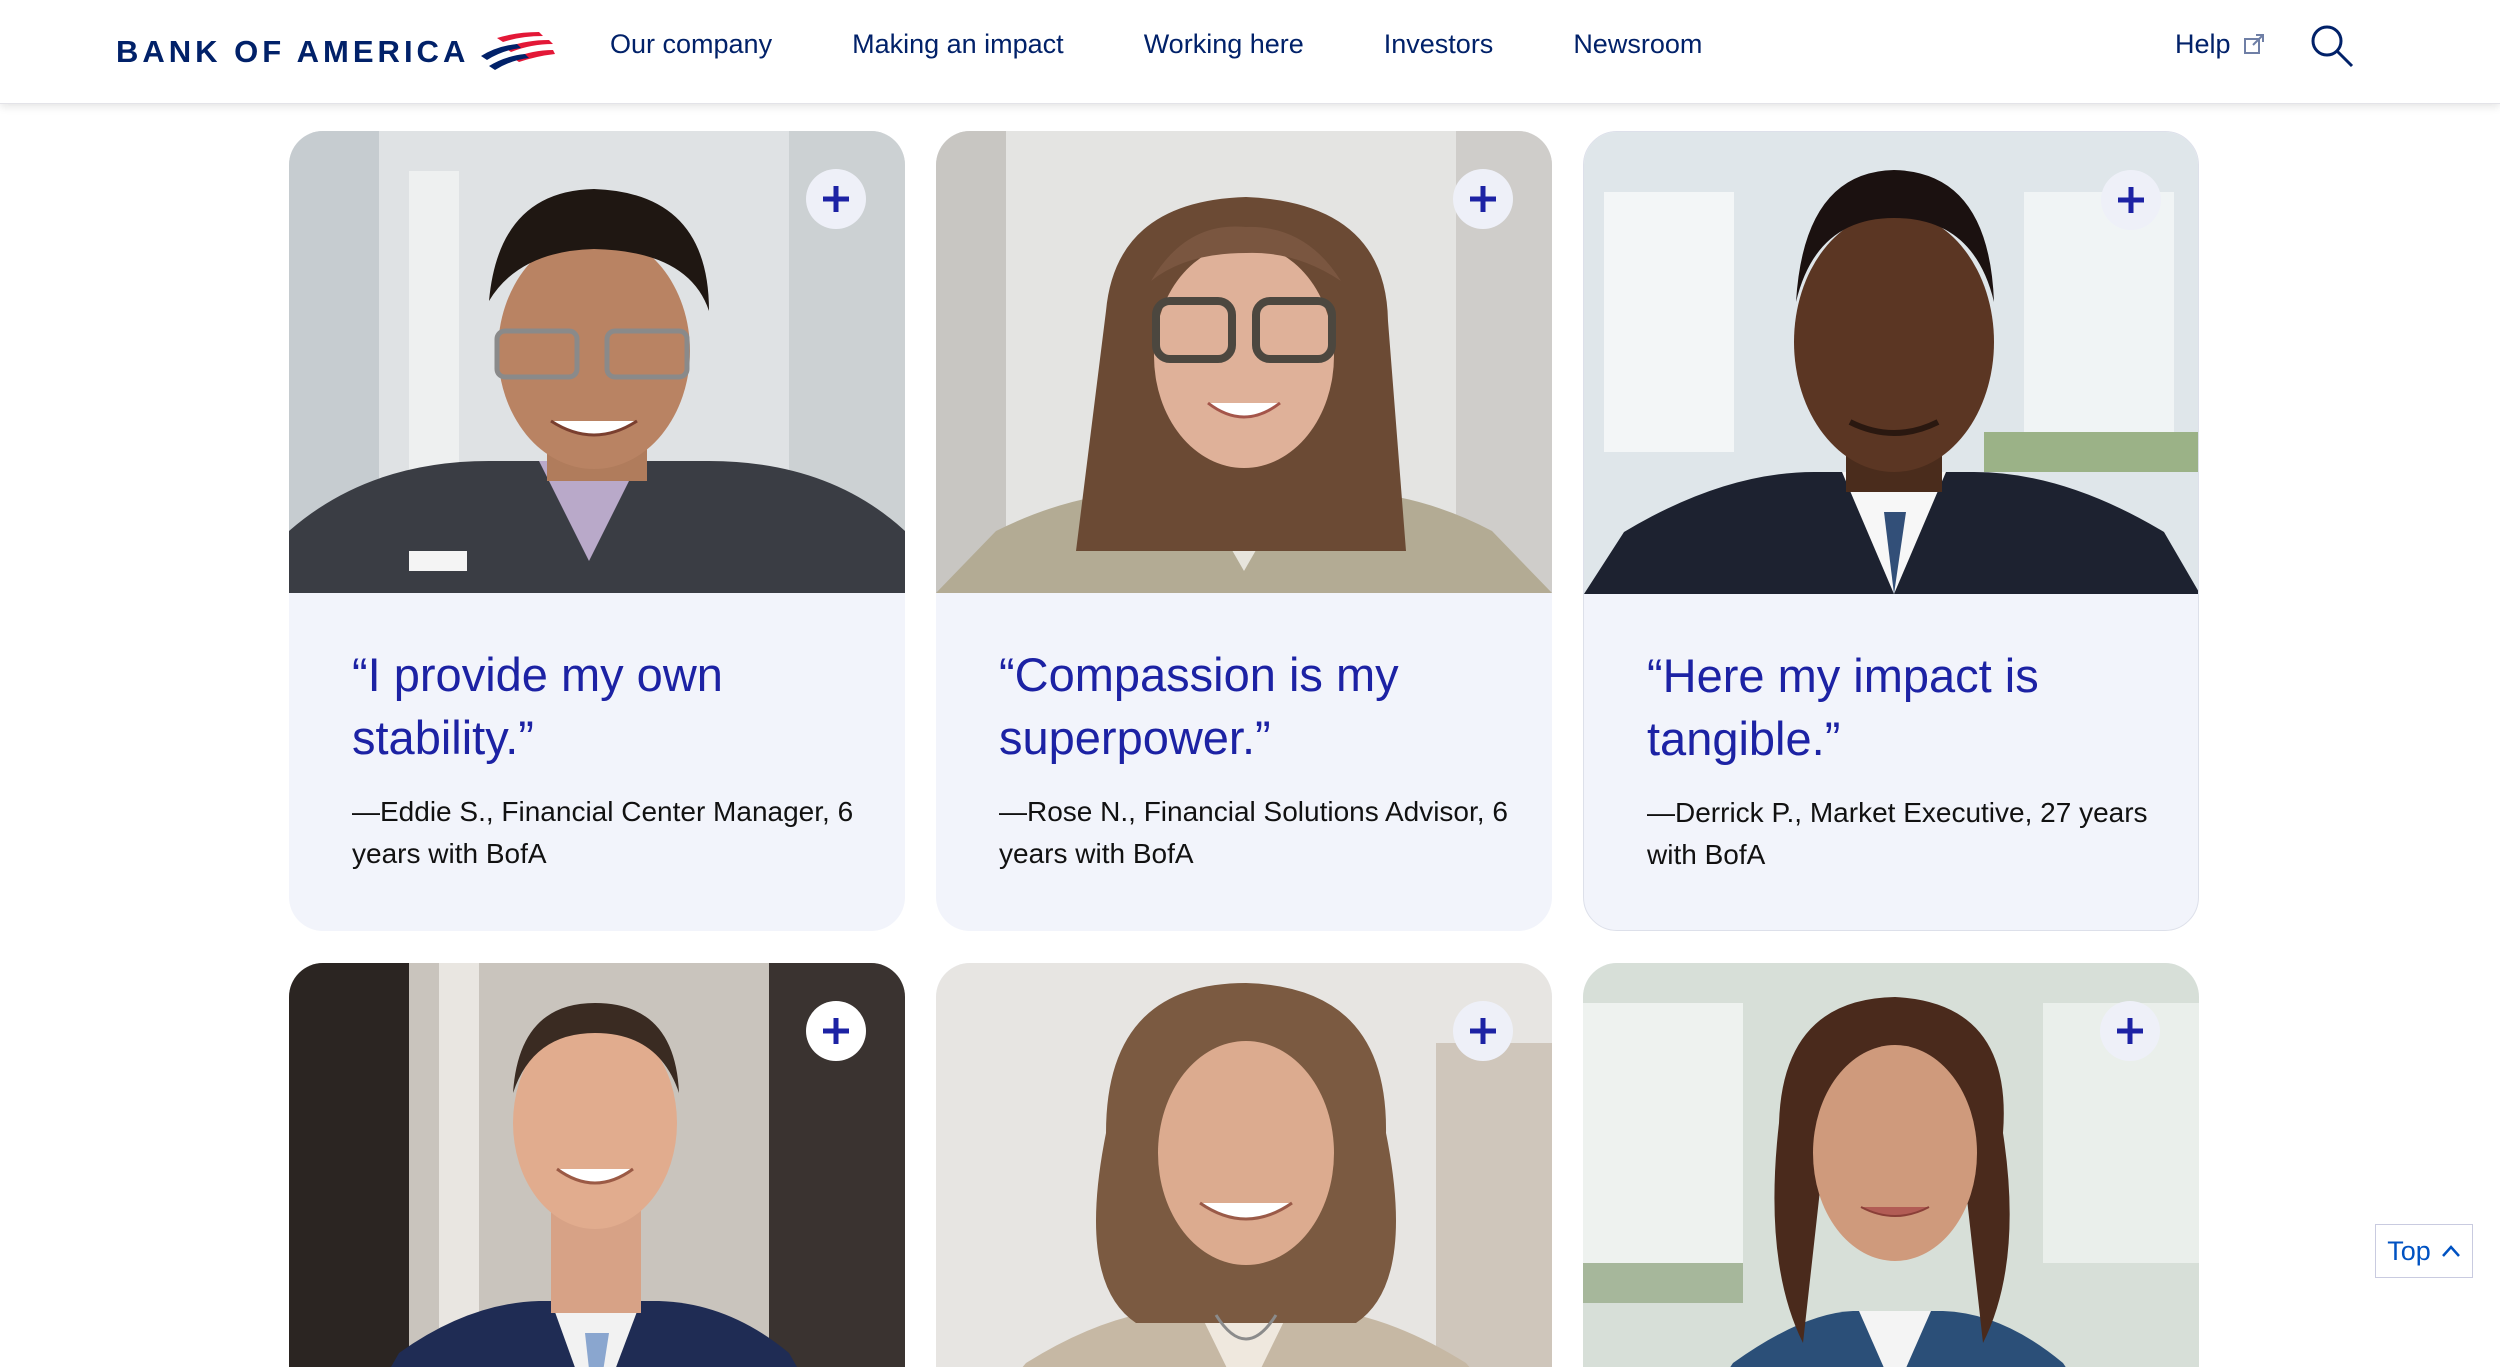  Describe the element at coordinates (1199, 706) in the screenshot. I see `testimonial-quote: “Compassion is my superpower.”` at that location.